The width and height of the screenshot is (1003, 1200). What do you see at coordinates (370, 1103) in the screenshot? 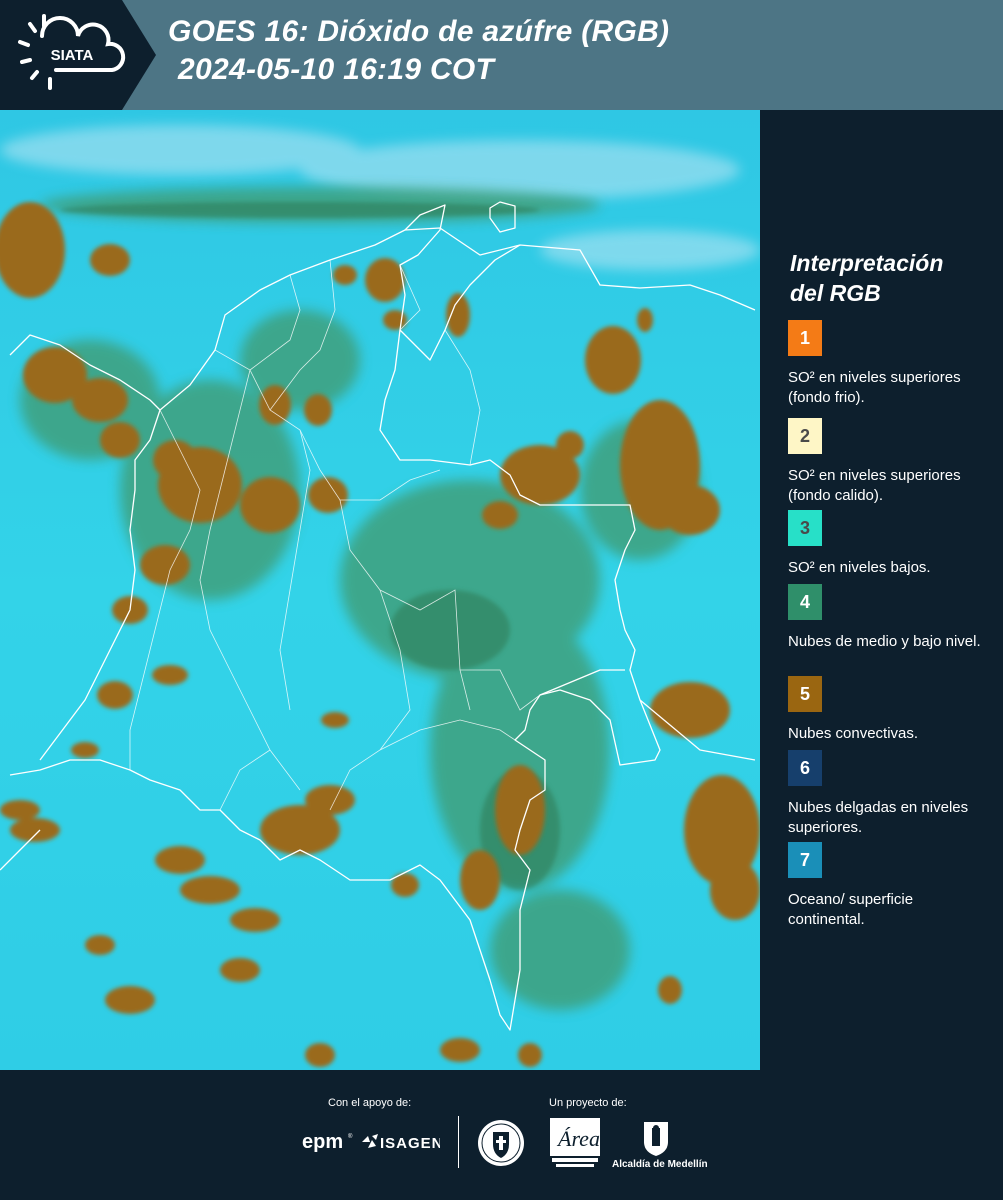
I see `support-label: Con el apoyo de:` at bounding box center [370, 1103].